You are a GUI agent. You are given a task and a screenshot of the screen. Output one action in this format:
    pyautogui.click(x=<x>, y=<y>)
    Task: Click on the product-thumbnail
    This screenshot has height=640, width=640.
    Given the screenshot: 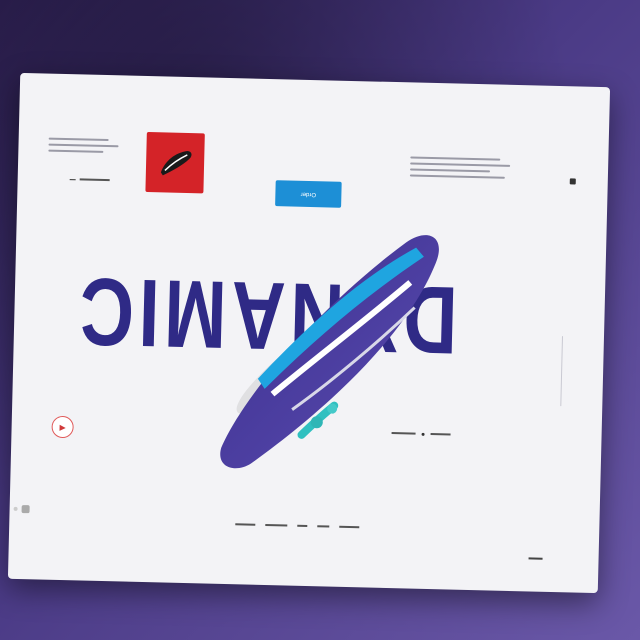 What is the action you would take?
    pyautogui.click(x=175, y=162)
    